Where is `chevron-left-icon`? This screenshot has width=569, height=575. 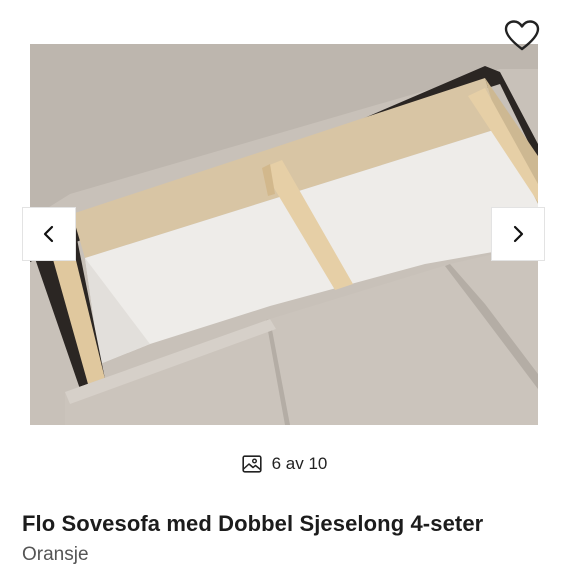
chevron-left-icon is located at coordinates (48, 234).